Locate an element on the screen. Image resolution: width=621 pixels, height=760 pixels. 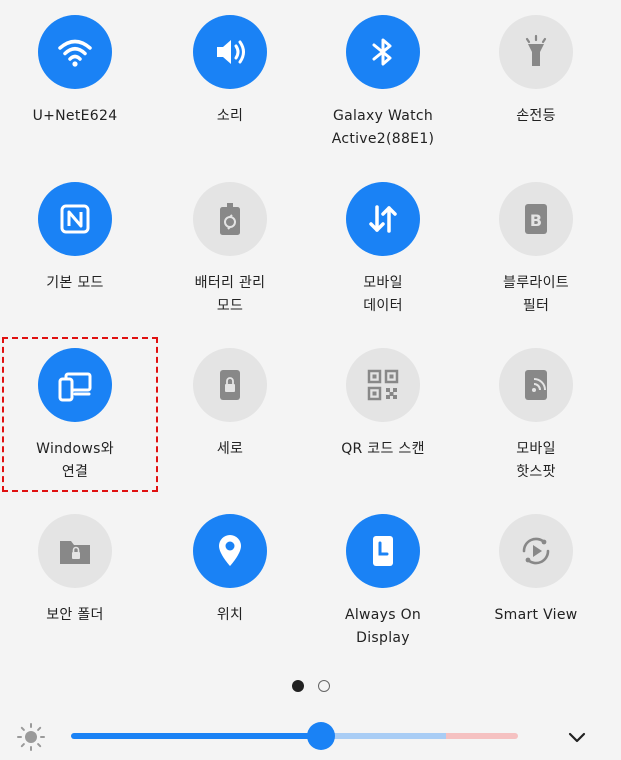
tile-secure-folder: 보안 폴더 is located at coordinates (75, 570).